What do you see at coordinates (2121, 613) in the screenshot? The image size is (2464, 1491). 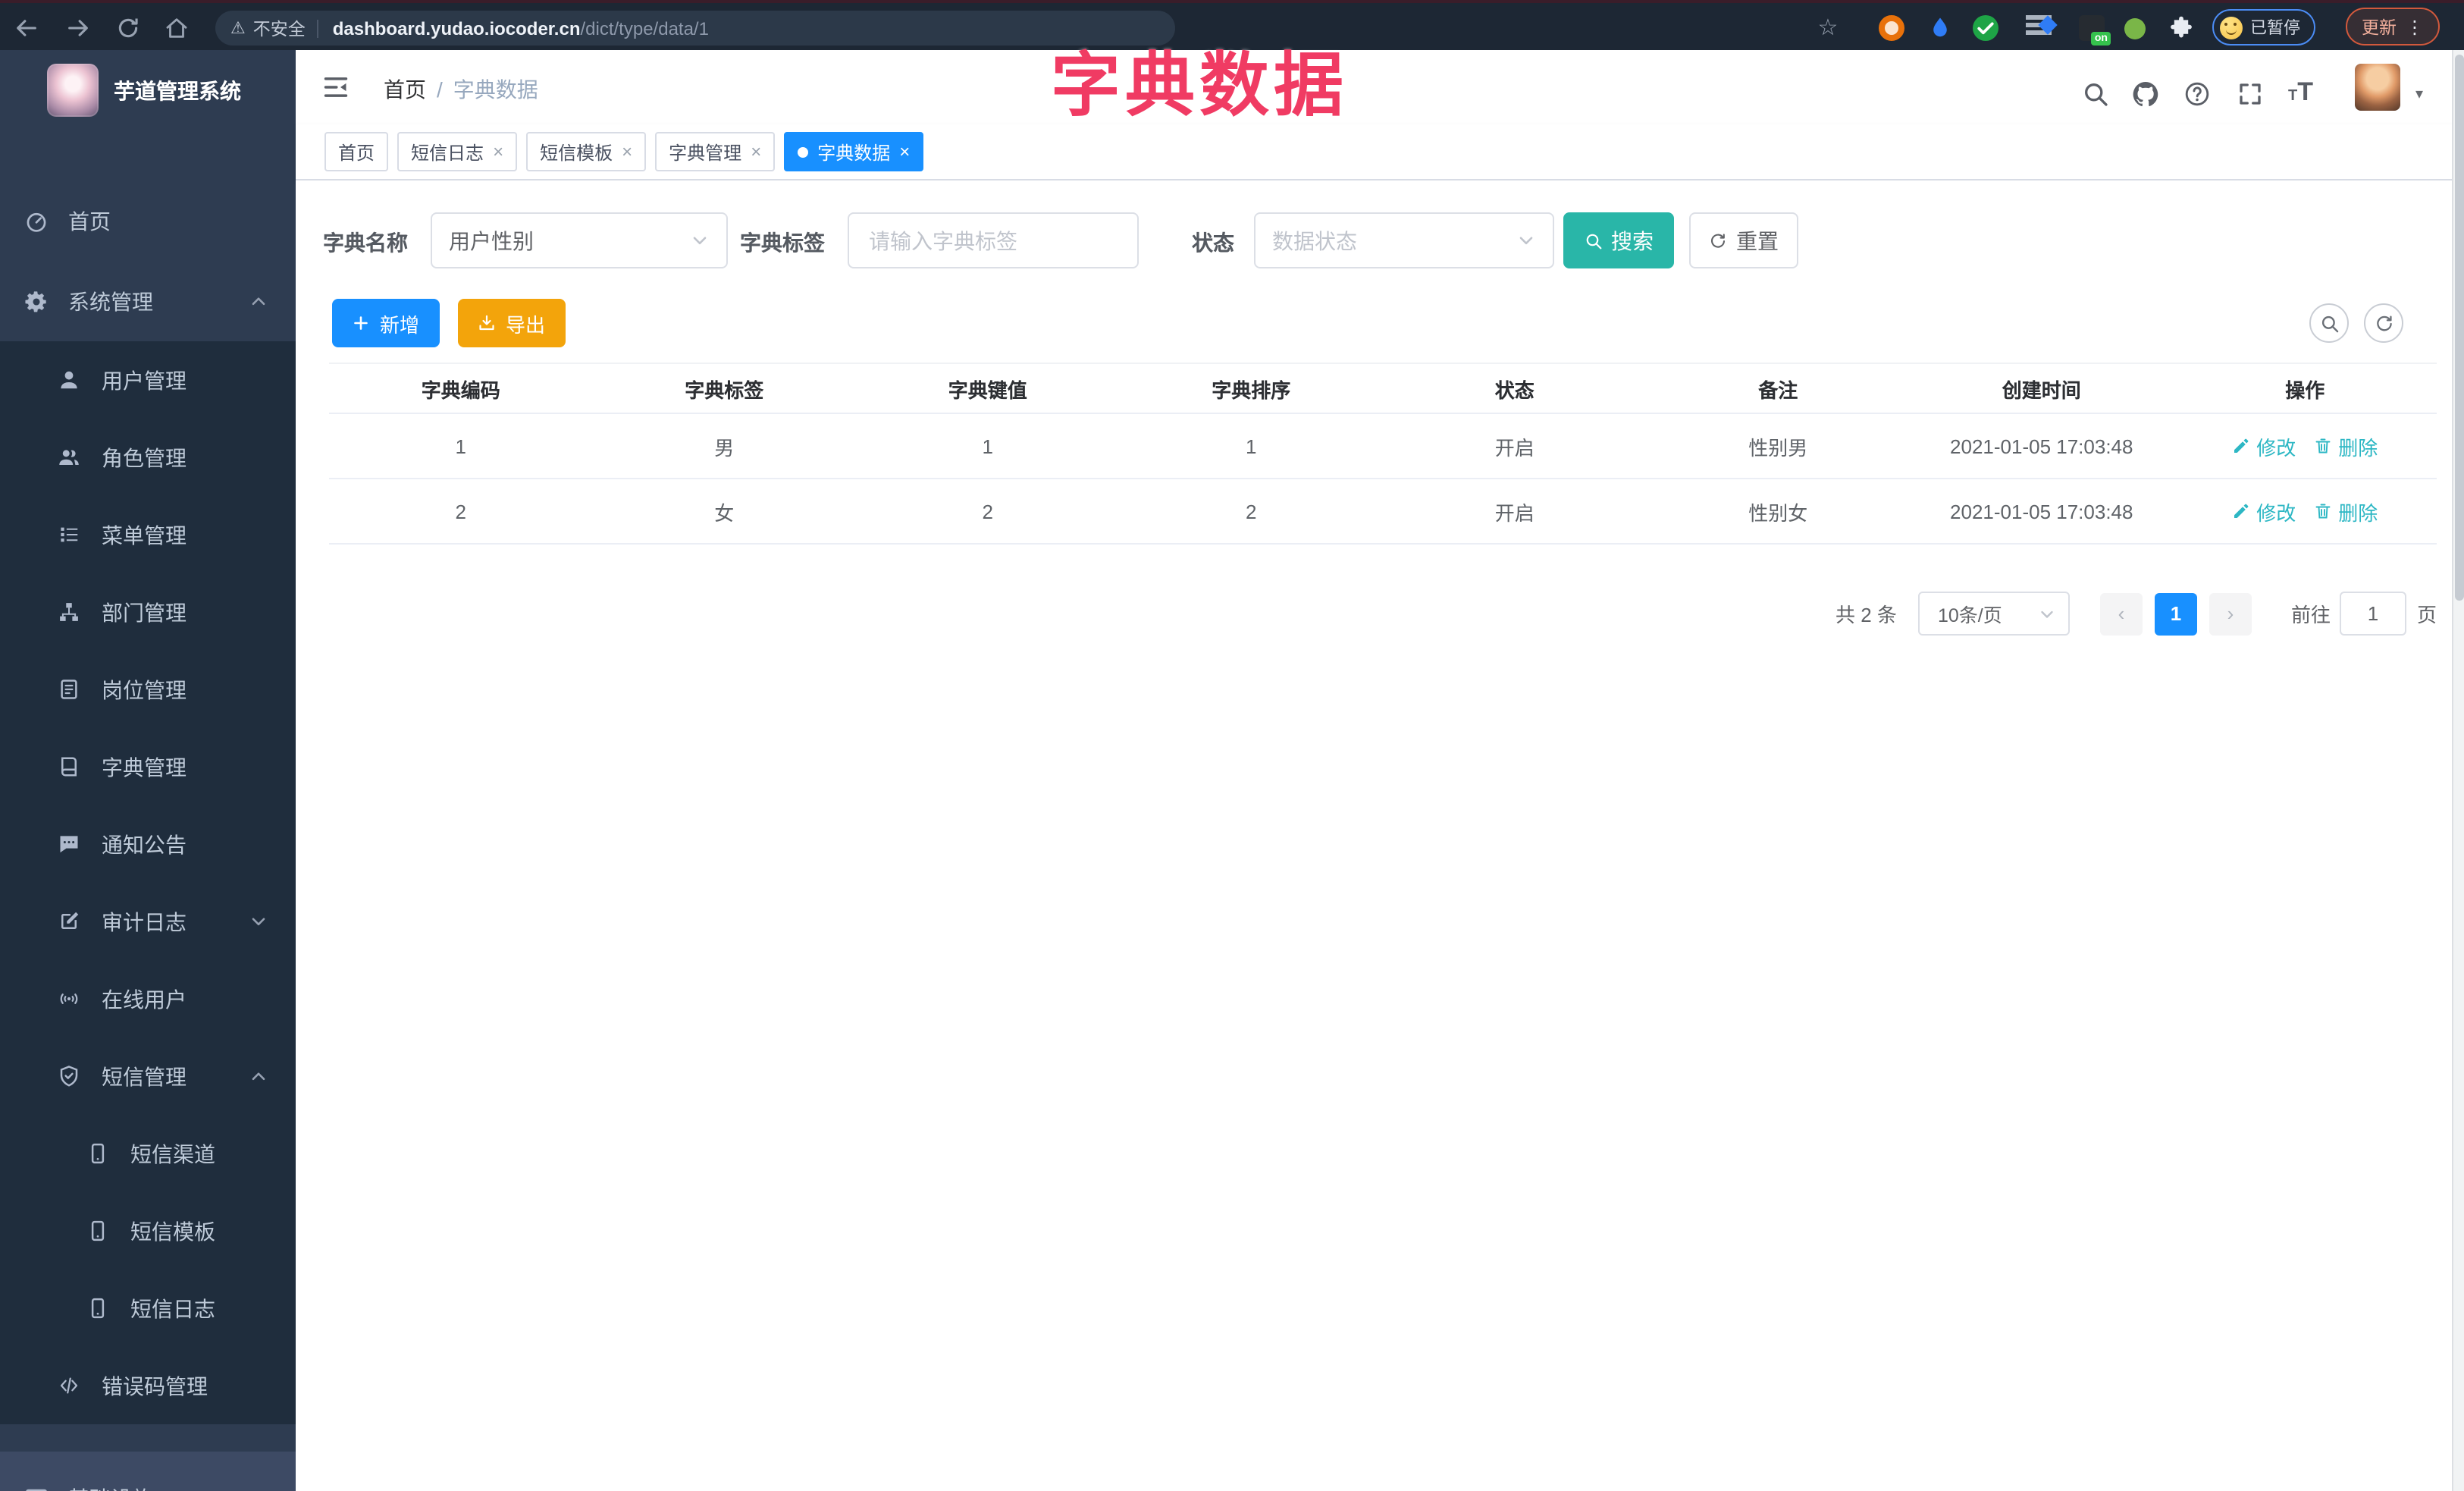 I see `prev-page-button: ‹` at bounding box center [2121, 613].